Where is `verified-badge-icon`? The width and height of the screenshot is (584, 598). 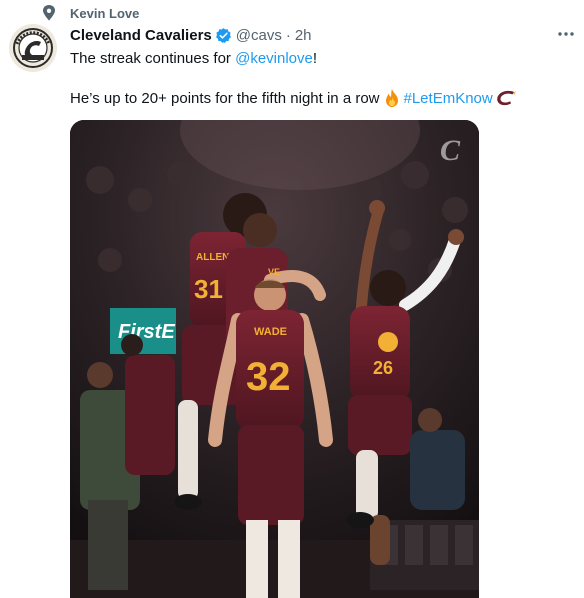
verified-badge-icon is located at coordinates (223, 35).